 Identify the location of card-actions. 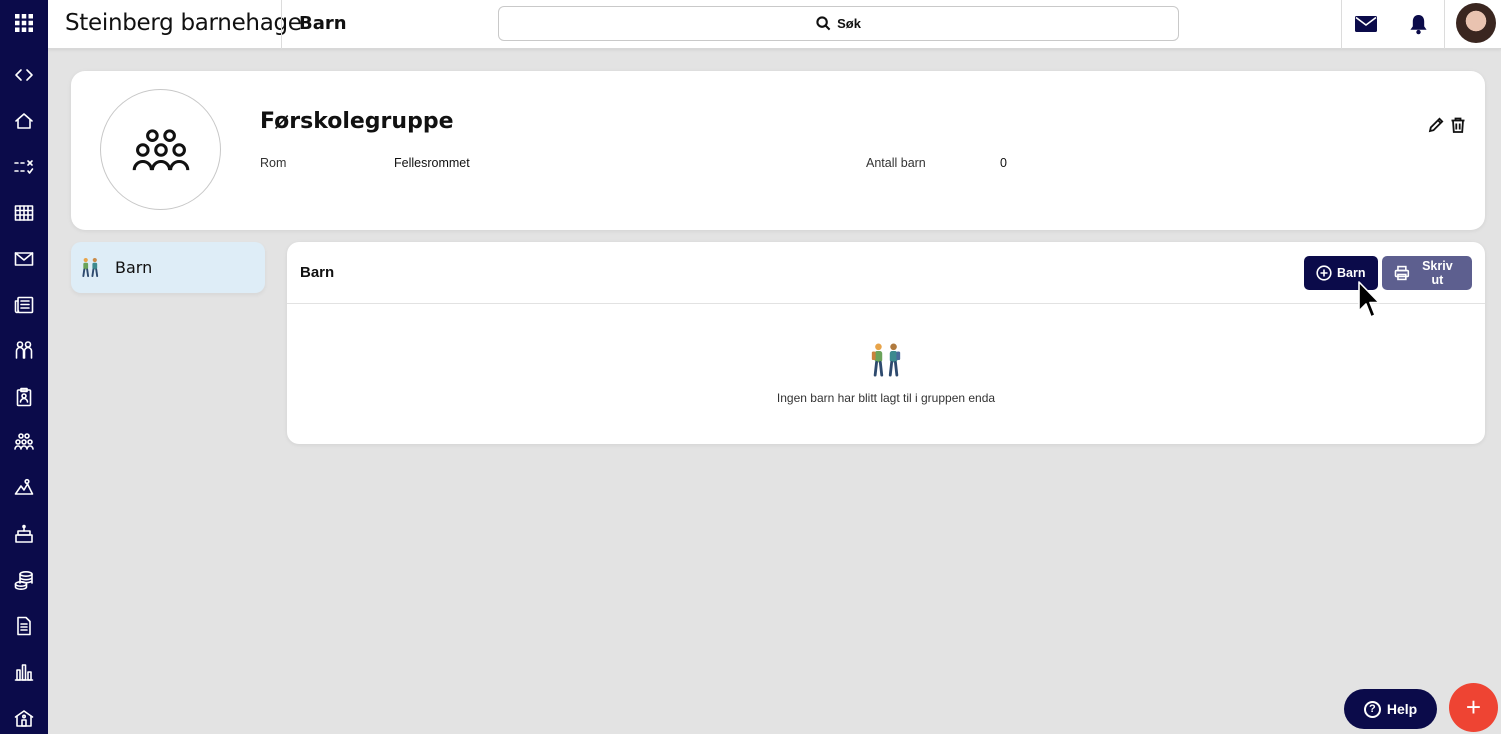
(1447, 127).